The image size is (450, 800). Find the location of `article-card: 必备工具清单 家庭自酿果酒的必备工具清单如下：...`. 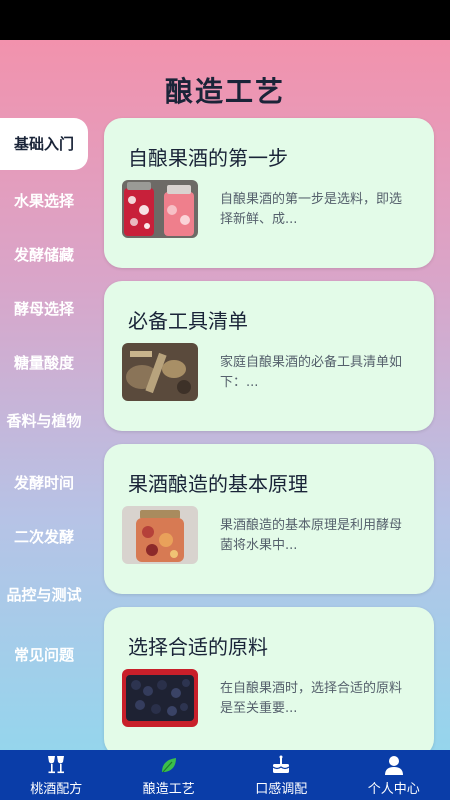

article-card: 必备工具清单 家庭自酿果酒的必备工具清单如下：... is located at coordinates (269, 356).